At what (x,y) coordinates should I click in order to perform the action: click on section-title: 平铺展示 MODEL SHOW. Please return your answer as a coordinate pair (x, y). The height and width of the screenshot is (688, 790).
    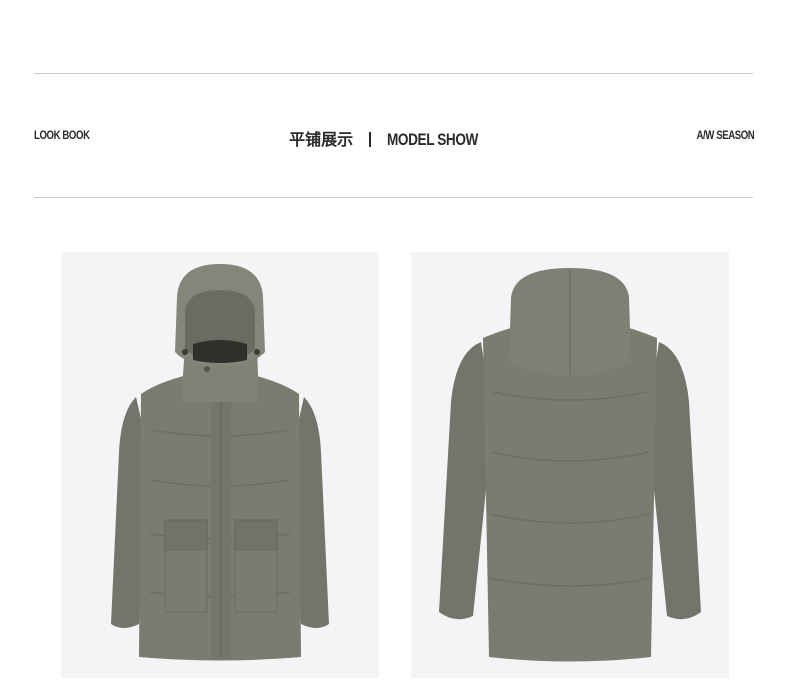
    Looking at the image, I should click on (395, 138).